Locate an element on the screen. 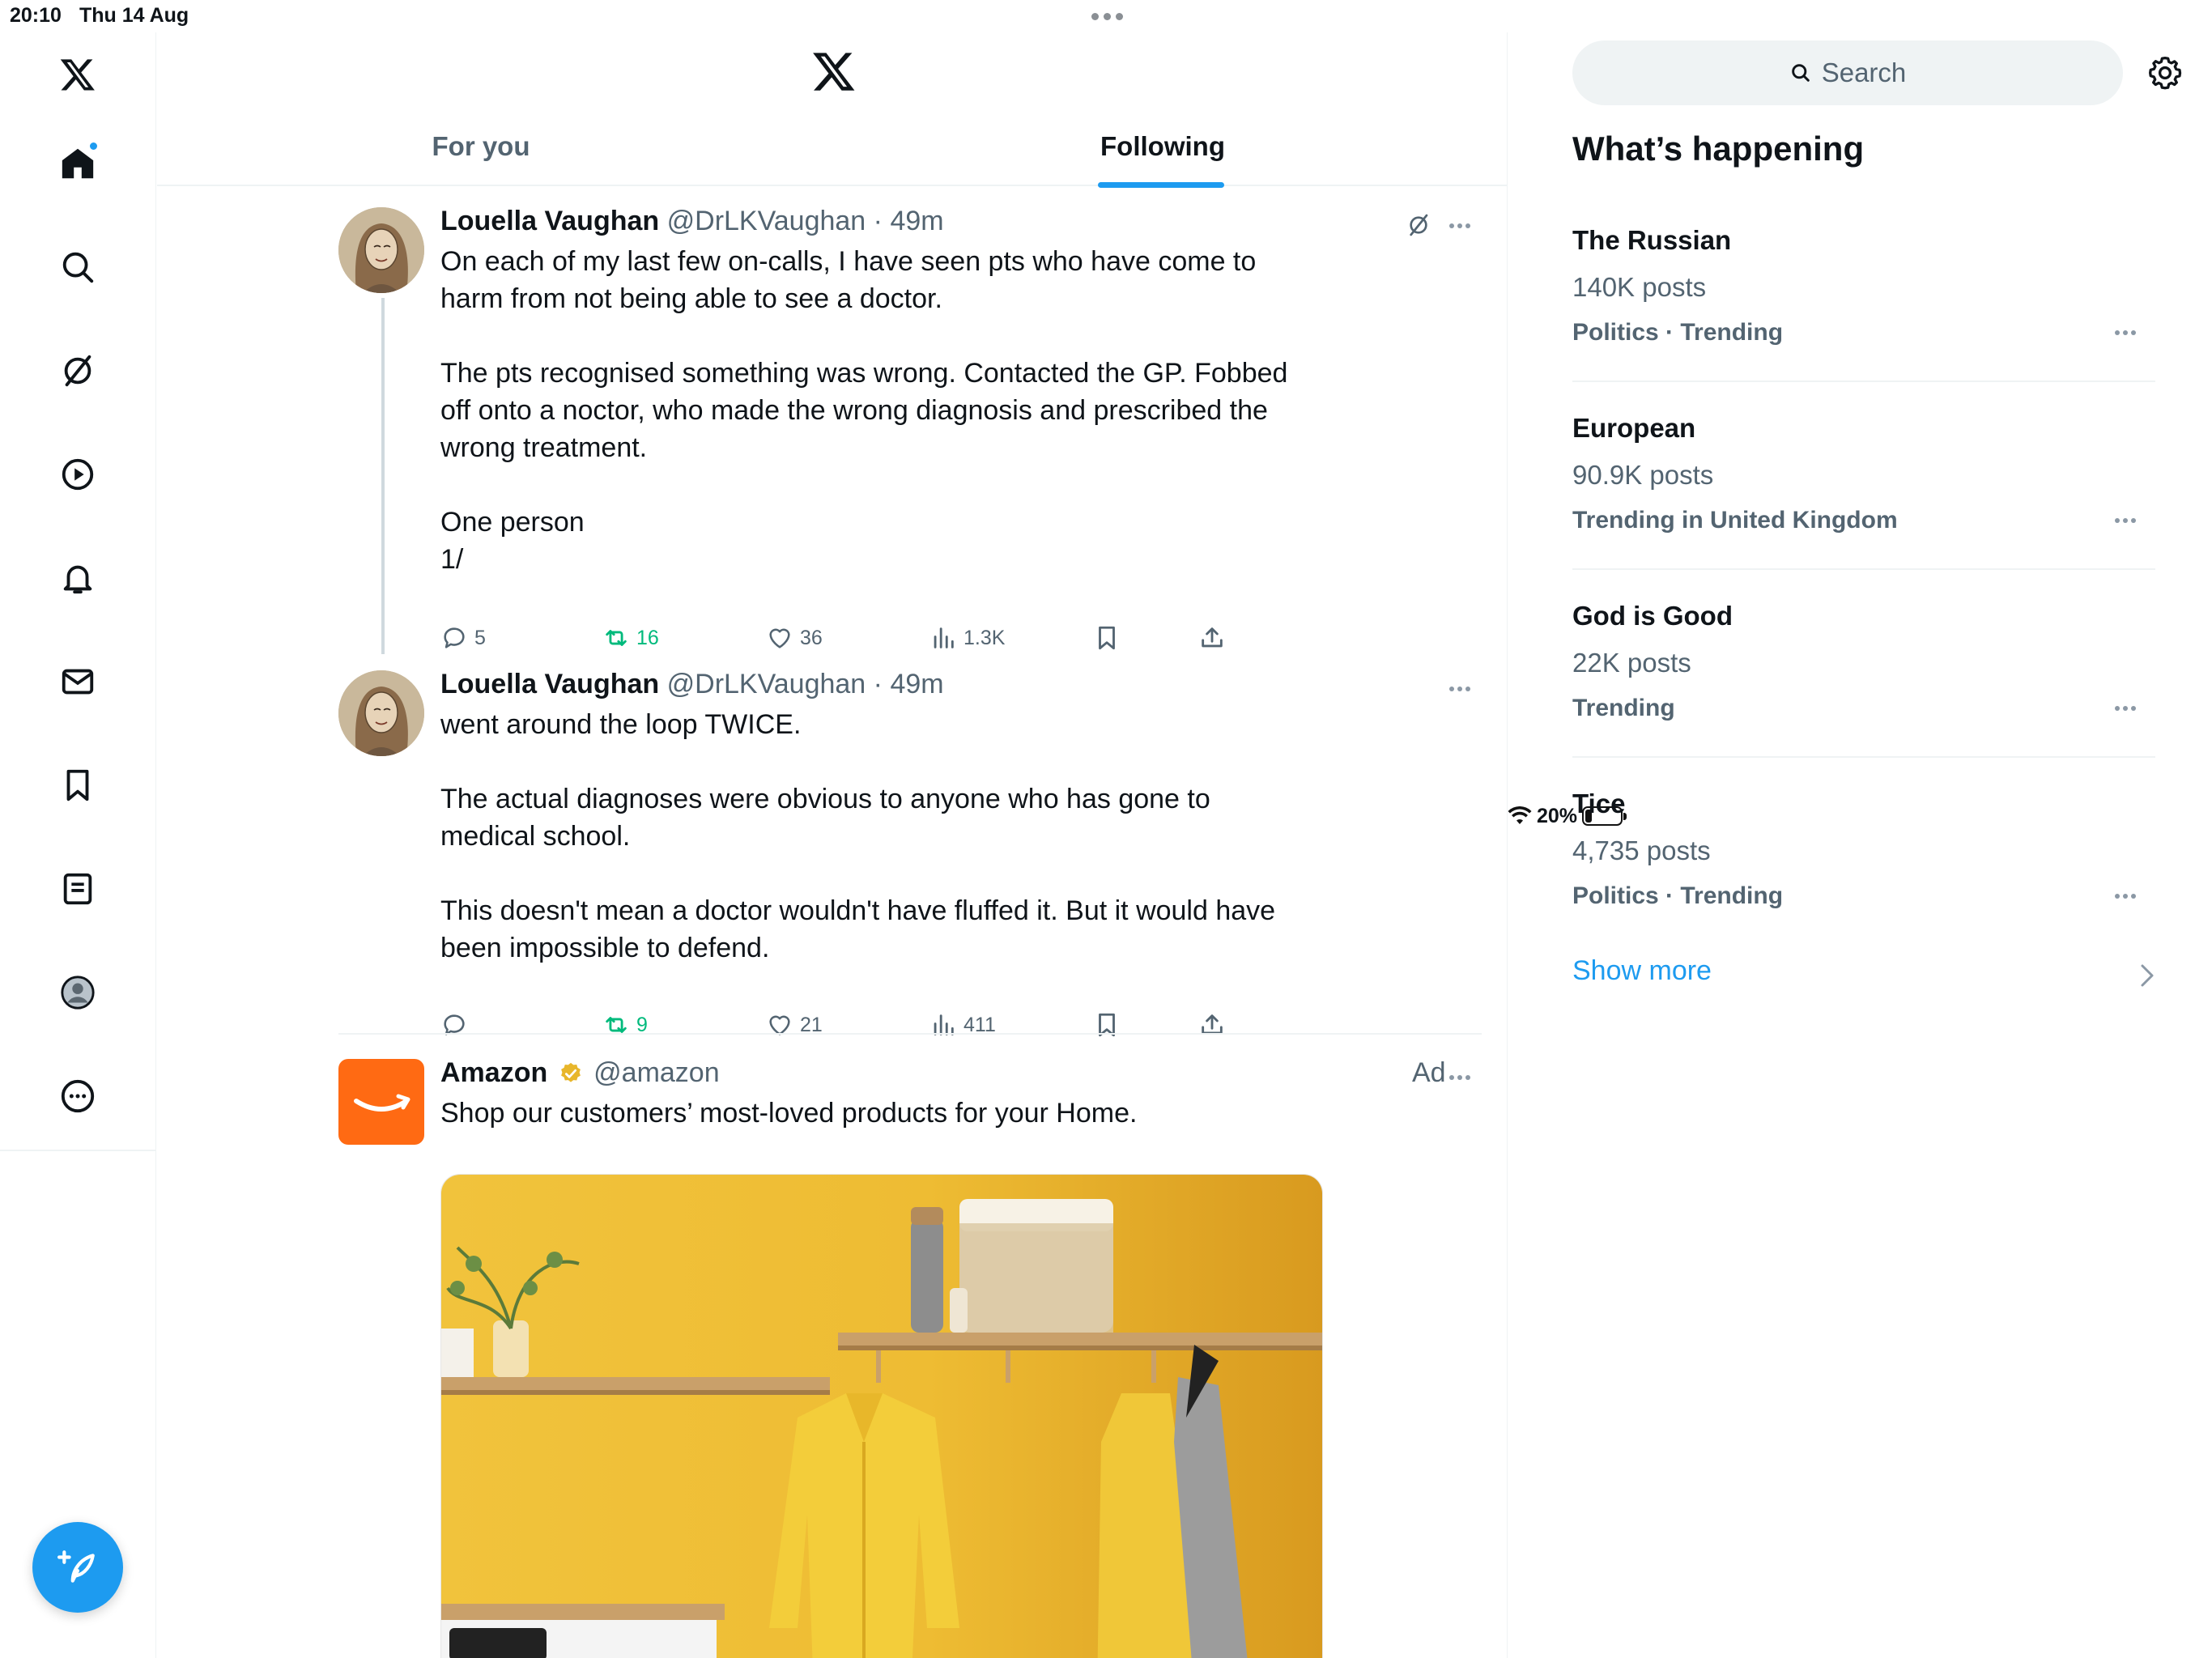 This screenshot has width=2212, height=1658. like-button: 36 is located at coordinates (795, 638).